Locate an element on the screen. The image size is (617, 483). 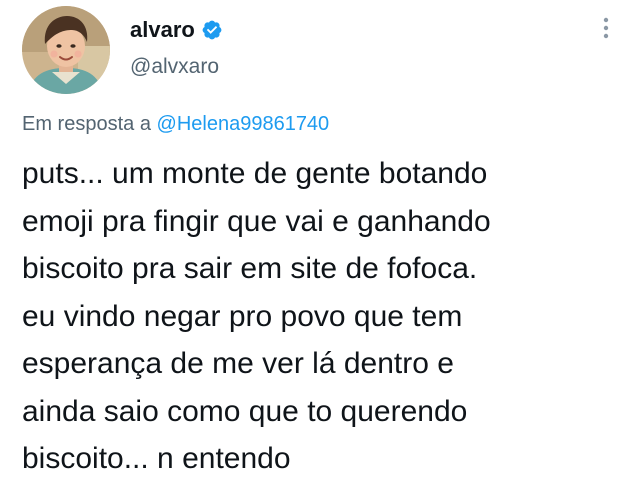
profile-photo is located at coordinates (66, 50).